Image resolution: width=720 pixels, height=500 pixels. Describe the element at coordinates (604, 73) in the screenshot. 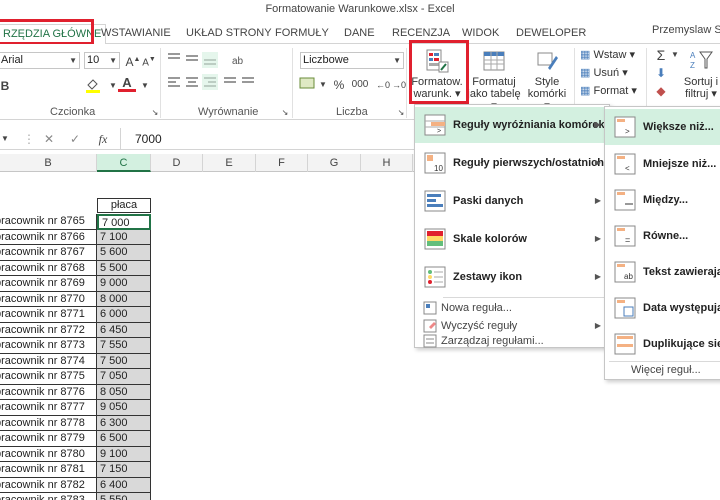

I see `delete-cells-button: ▦ Usuń ▾` at that location.